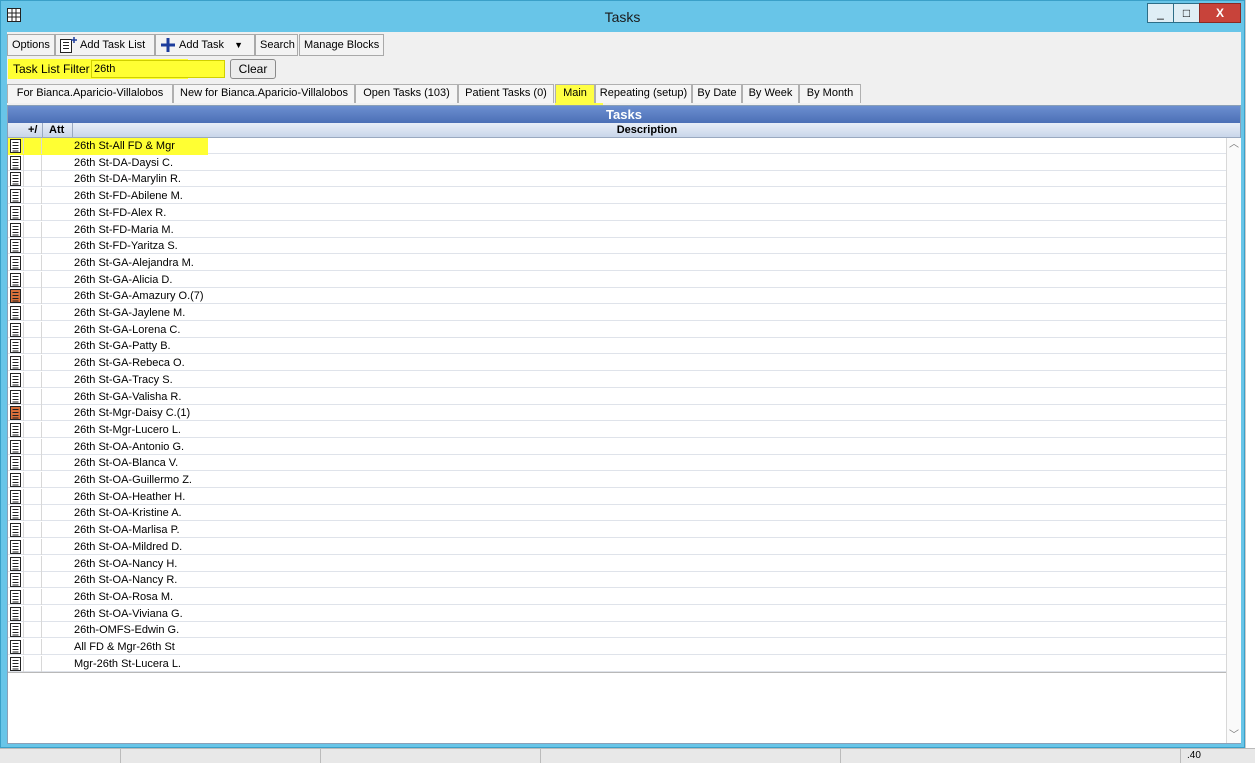  I want to click on window-title: Tasks, so click(622, 17).